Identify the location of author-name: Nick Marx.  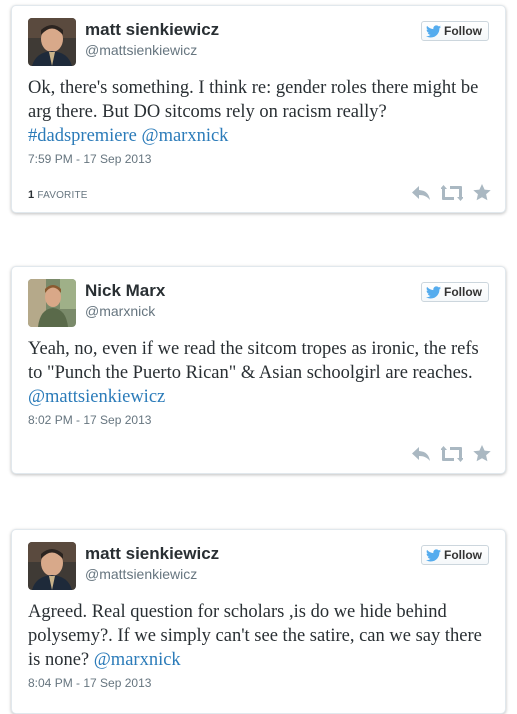
(125, 291).